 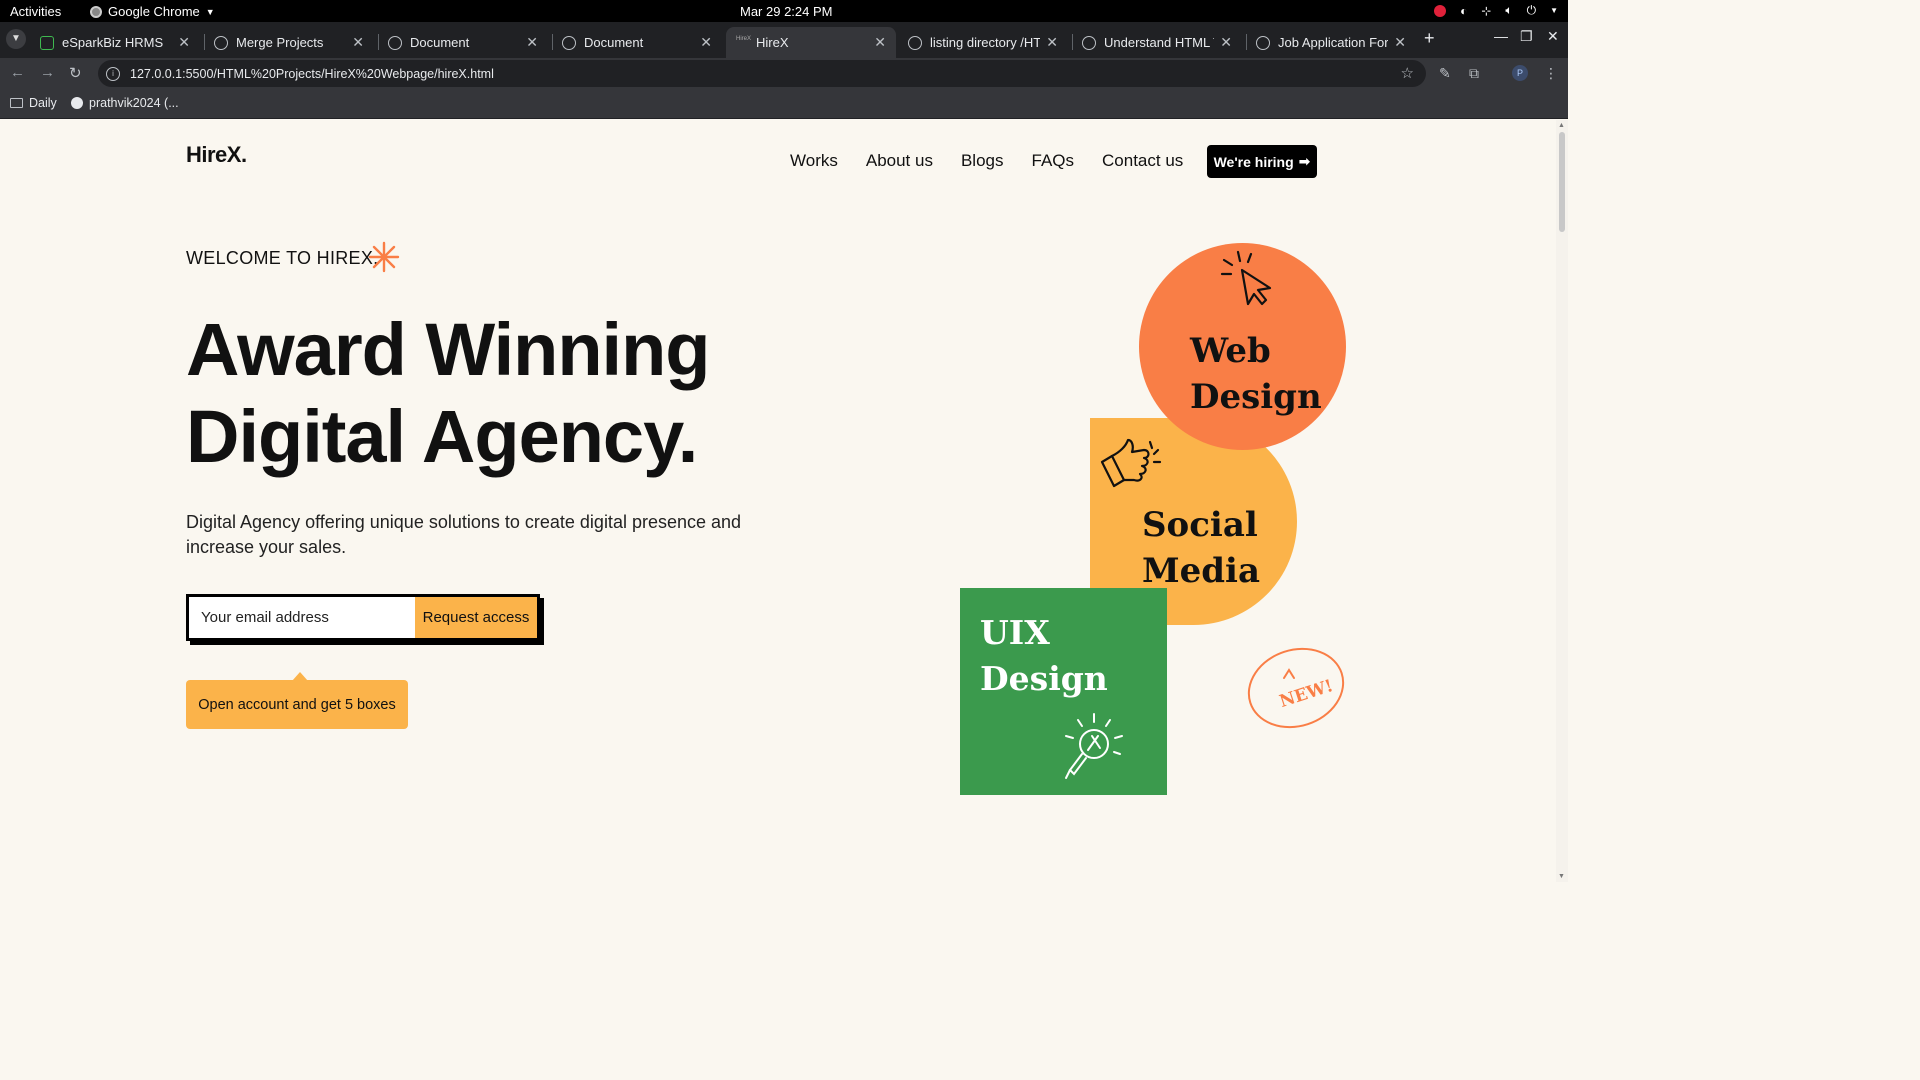 What do you see at coordinates (216, 155) in the screenshot?
I see `site-logo: HireX.` at bounding box center [216, 155].